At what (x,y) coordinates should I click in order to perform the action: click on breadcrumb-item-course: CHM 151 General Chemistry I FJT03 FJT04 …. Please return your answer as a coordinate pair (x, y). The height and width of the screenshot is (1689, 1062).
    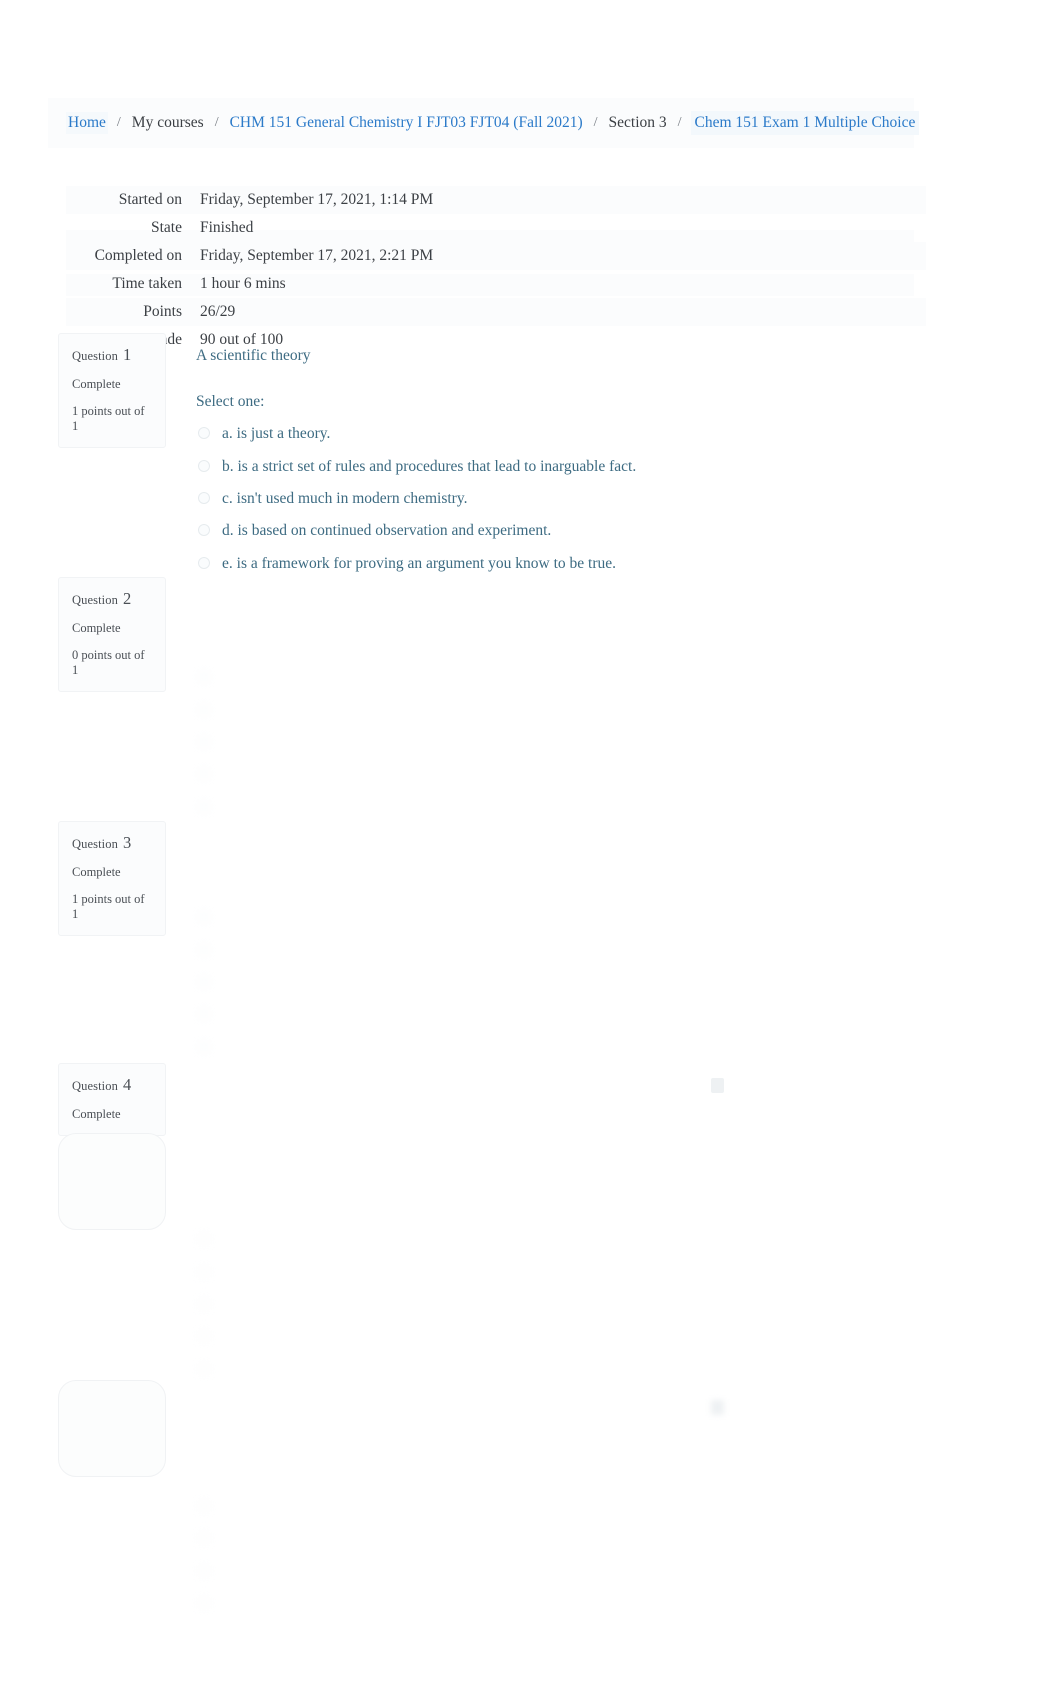
    Looking at the image, I should click on (406, 123).